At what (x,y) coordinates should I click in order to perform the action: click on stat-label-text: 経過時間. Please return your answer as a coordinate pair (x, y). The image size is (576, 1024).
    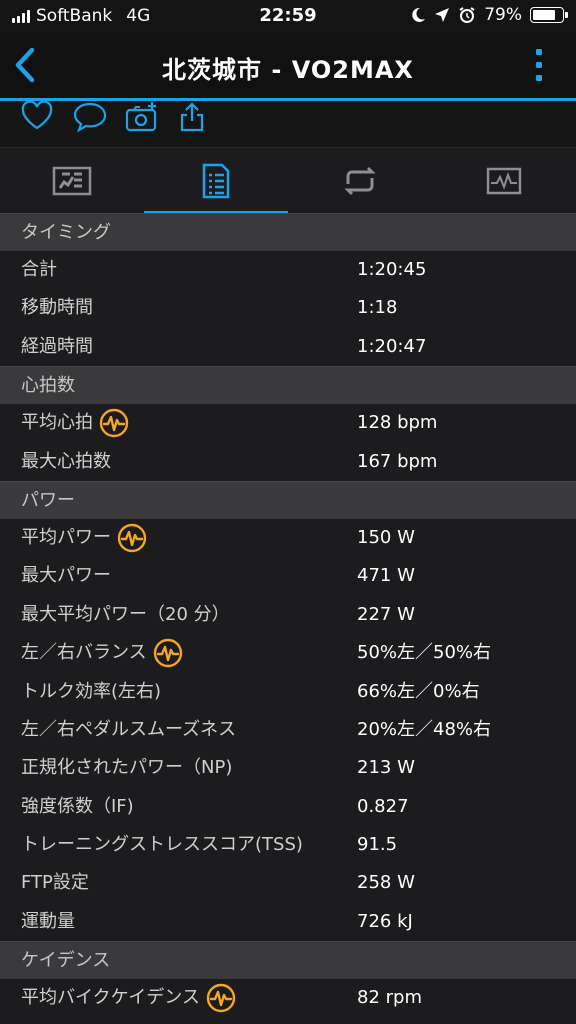
    Looking at the image, I should click on (57, 346).